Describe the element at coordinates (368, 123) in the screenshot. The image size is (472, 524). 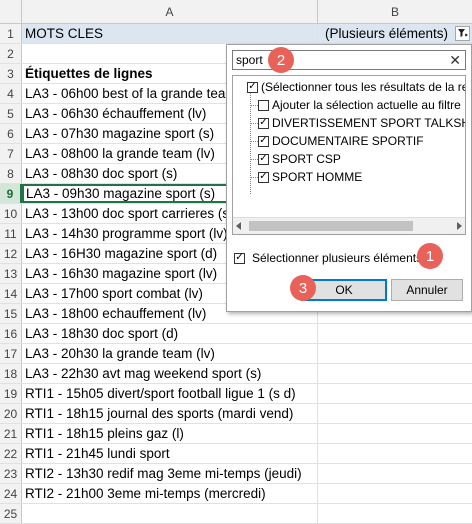
I see `list-item-label: DIVERTISSEMENT SPORT TALKSHOW` at that location.